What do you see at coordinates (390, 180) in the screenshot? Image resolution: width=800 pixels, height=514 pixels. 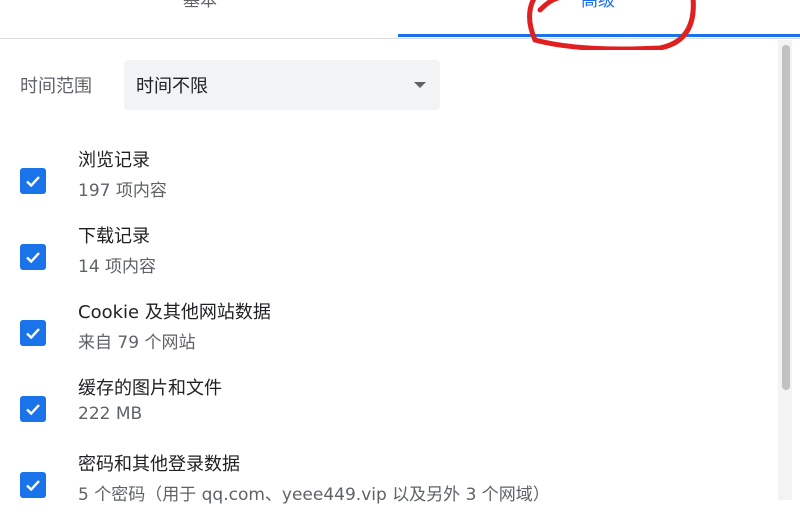 I see `list-item-browsing-history: 浏览记录 197 项内容` at bounding box center [390, 180].